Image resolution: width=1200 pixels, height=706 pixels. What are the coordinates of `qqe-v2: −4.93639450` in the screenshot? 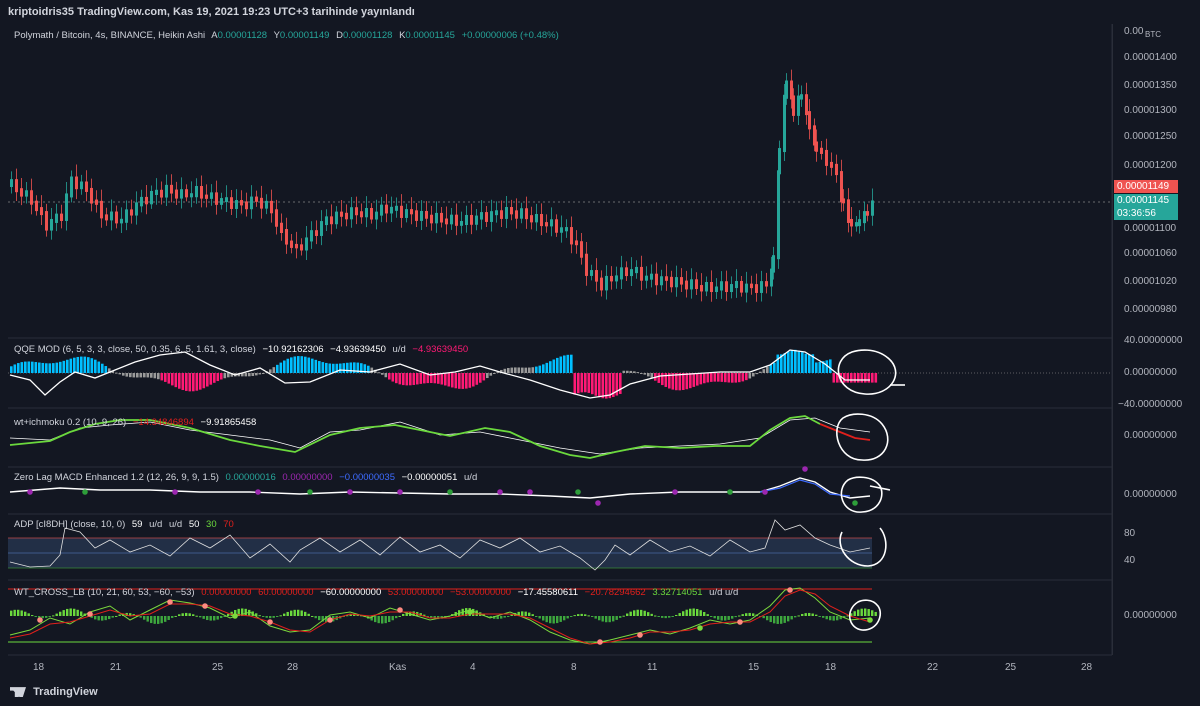 It's located at (358, 349).